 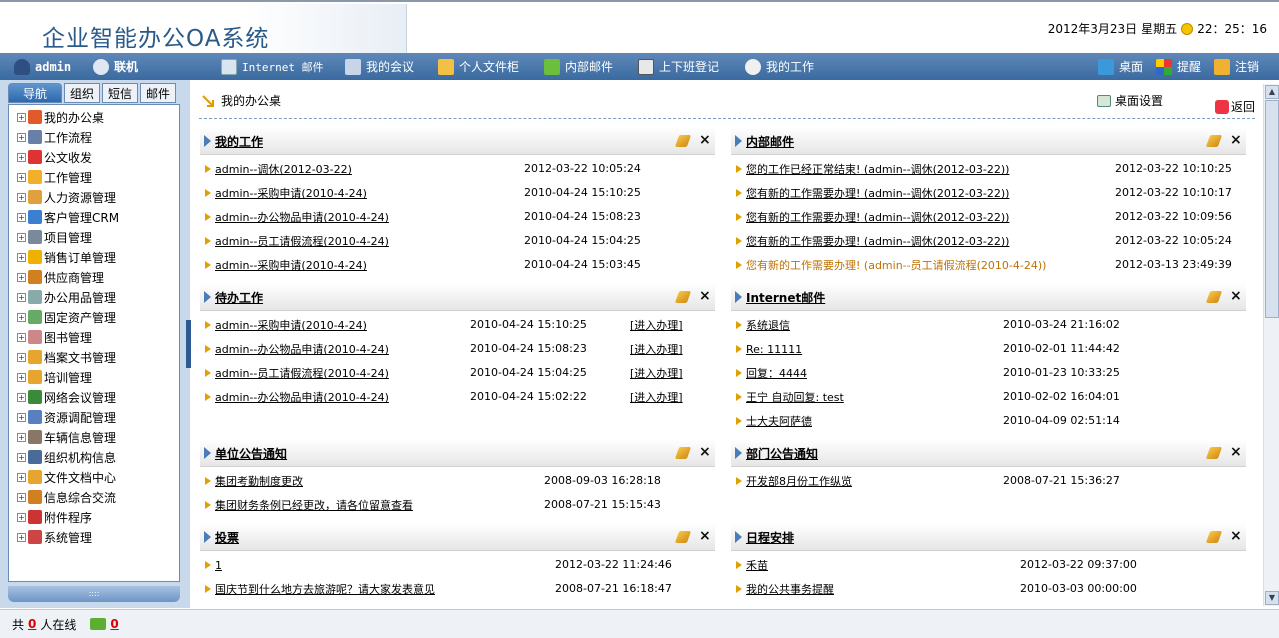 What do you see at coordinates (779, 66) in the screenshot?
I see `nav-my-work: 我的工作` at bounding box center [779, 66].